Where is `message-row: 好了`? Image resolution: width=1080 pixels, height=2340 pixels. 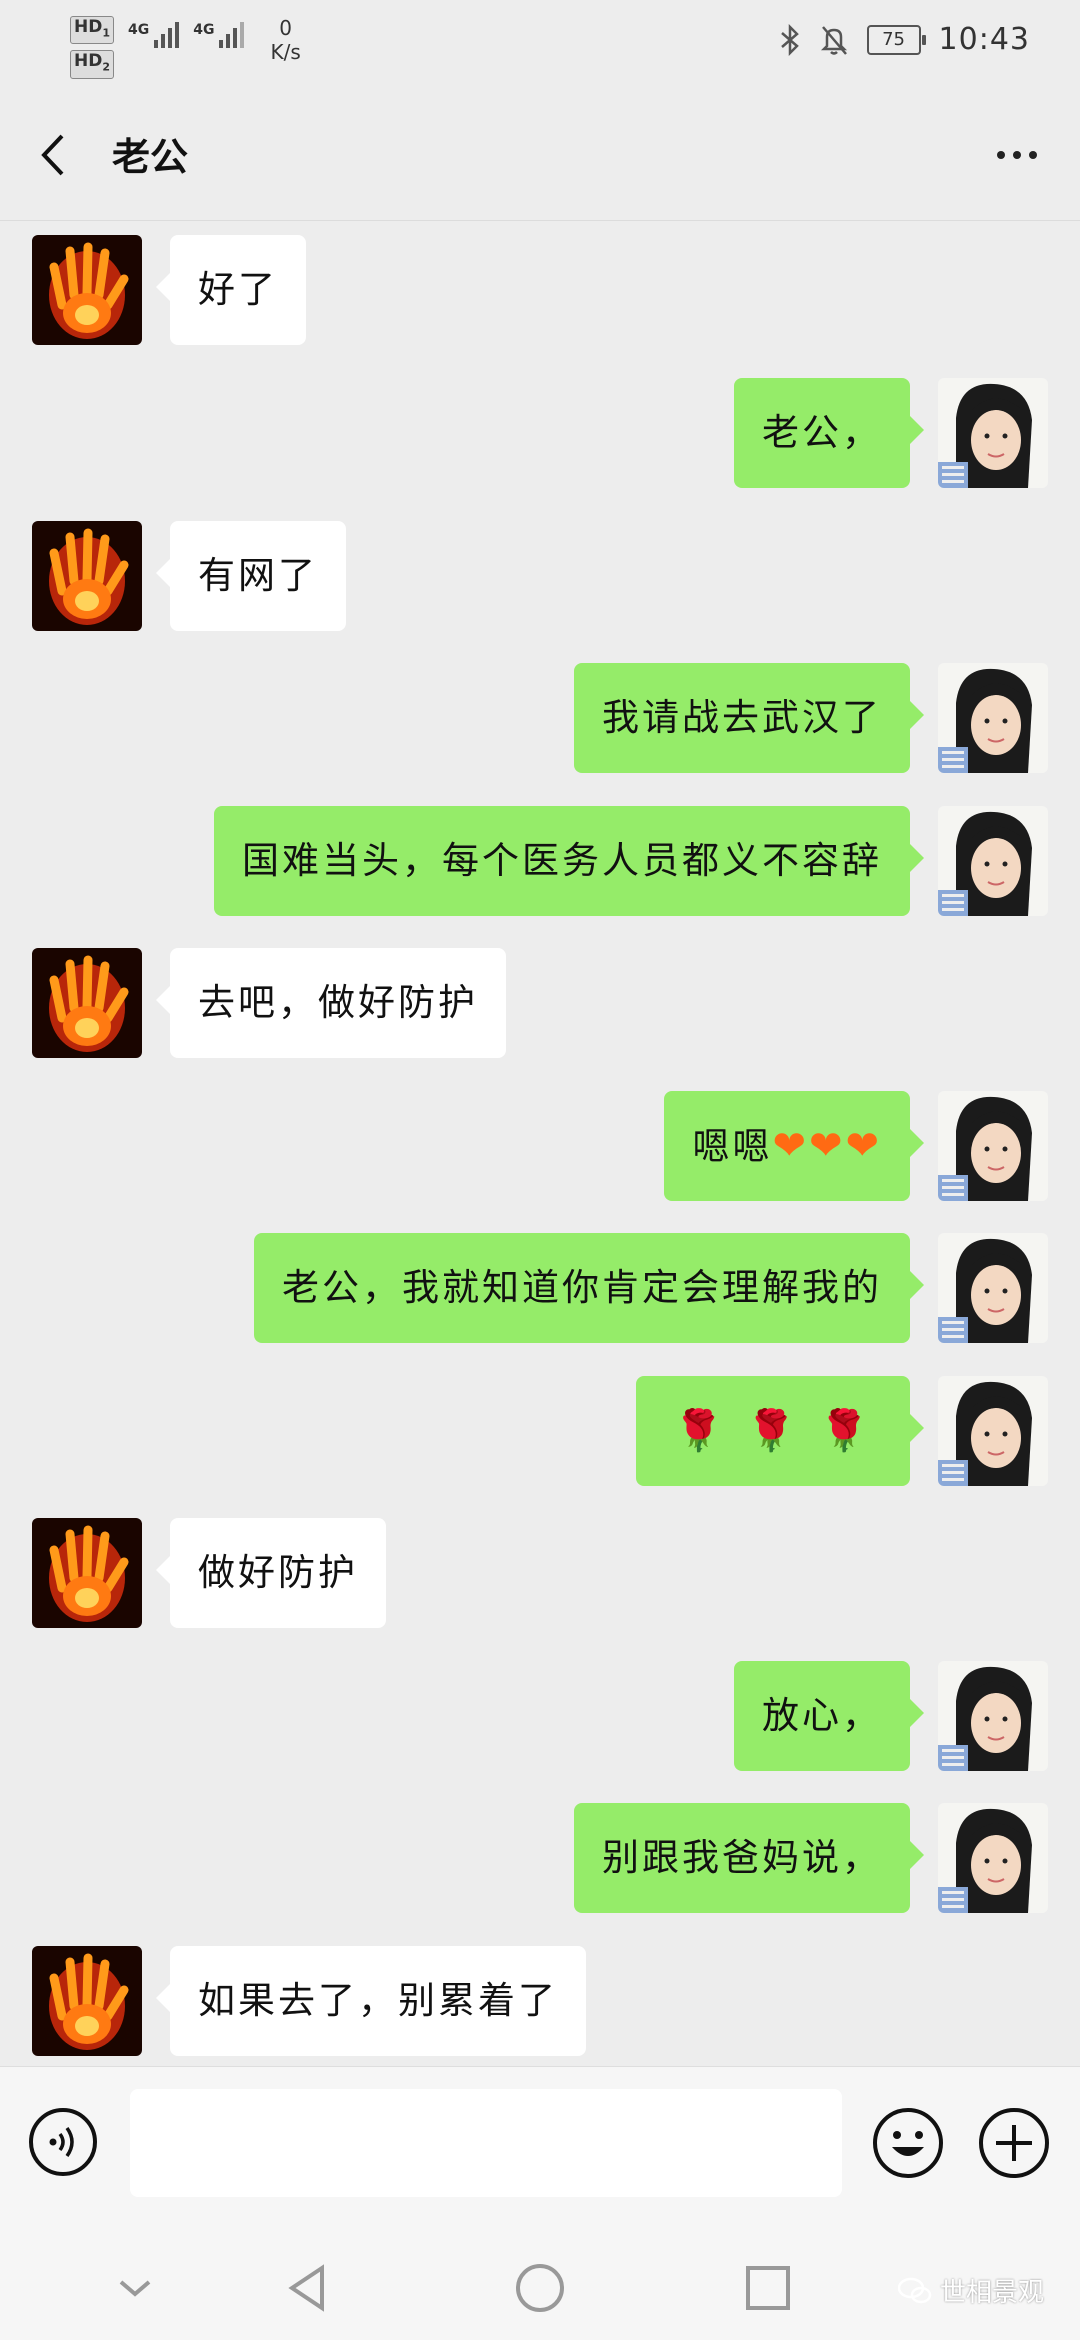 message-row: 好了 is located at coordinates (540, 290).